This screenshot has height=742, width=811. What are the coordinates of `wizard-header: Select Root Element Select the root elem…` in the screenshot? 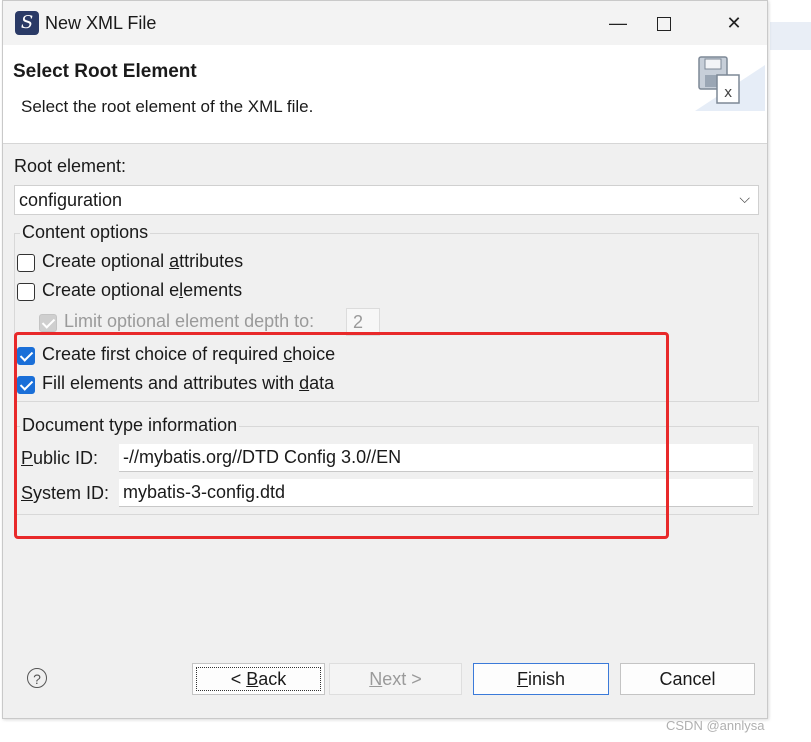 It's located at (385, 94).